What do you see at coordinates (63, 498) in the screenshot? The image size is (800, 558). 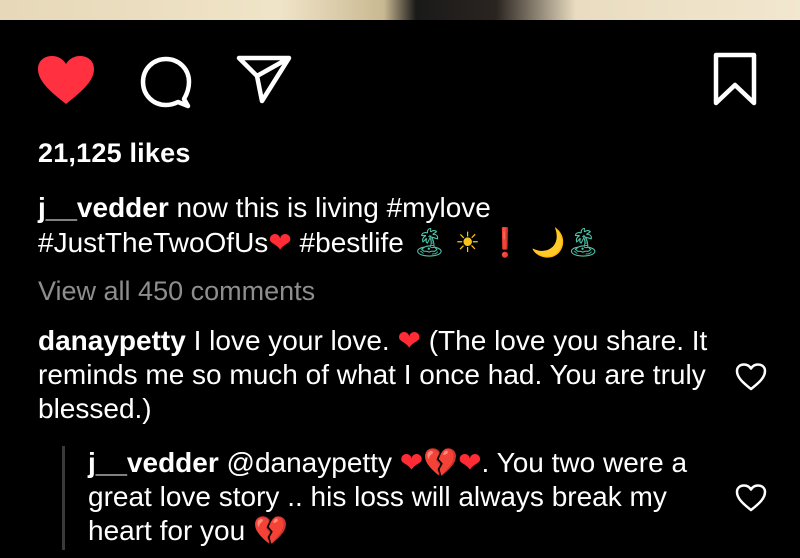 I see `reply-thread-line` at bounding box center [63, 498].